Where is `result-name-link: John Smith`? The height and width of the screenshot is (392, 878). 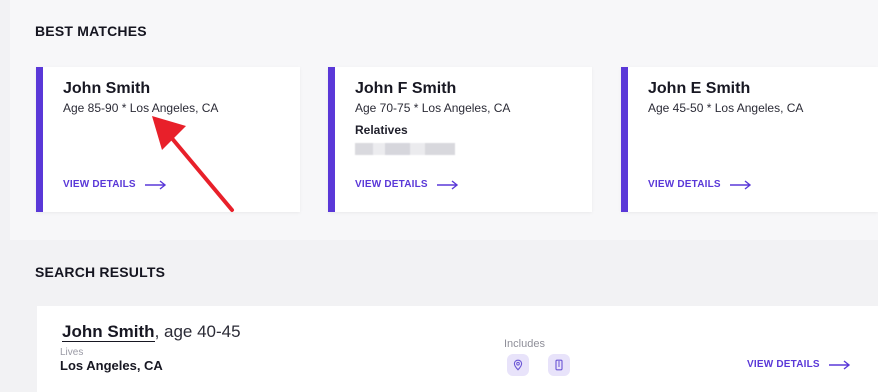
result-name-link: John Smith is located at coordinates (108, 332).